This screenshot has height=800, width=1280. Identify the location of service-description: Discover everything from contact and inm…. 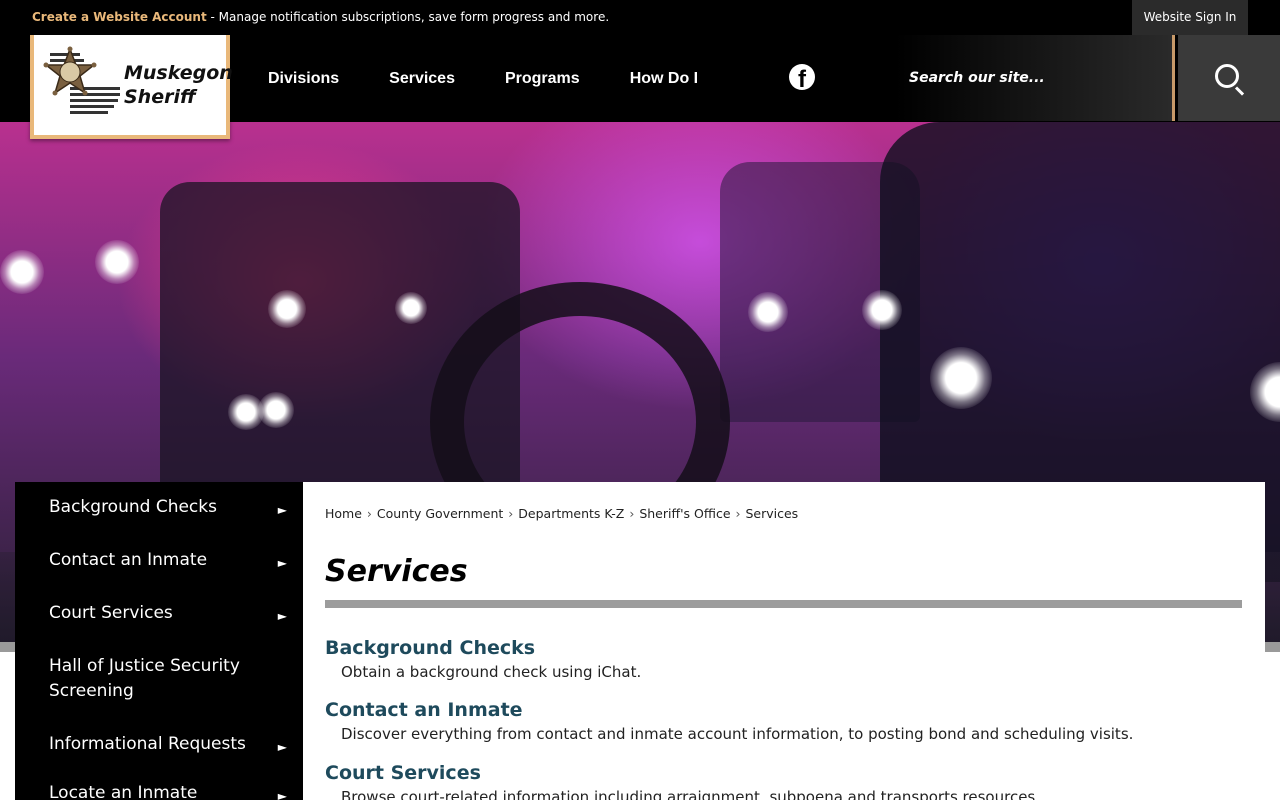
(737, 734).